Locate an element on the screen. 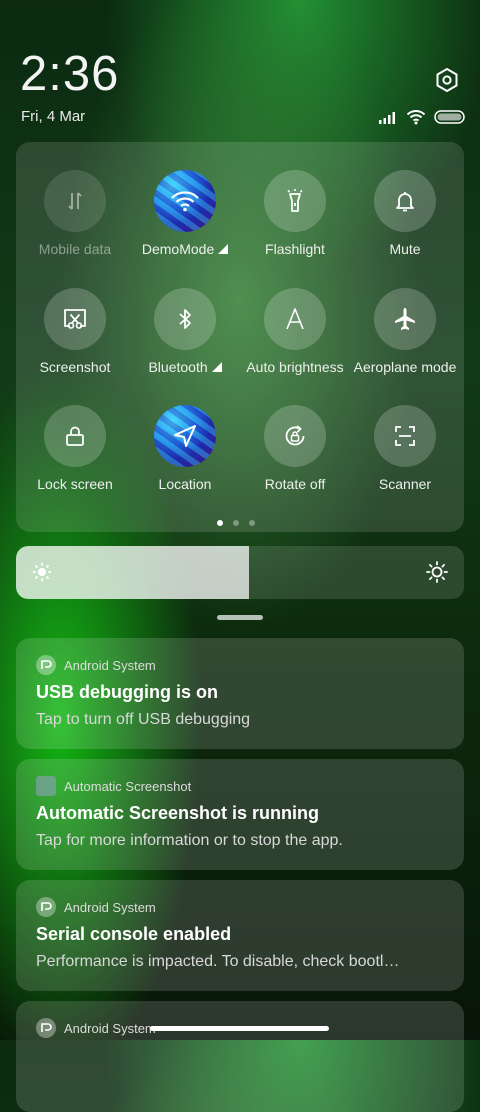 This screenshot has width=480, height=1112. brightness-low-icon is located at coordinates (42, 572).